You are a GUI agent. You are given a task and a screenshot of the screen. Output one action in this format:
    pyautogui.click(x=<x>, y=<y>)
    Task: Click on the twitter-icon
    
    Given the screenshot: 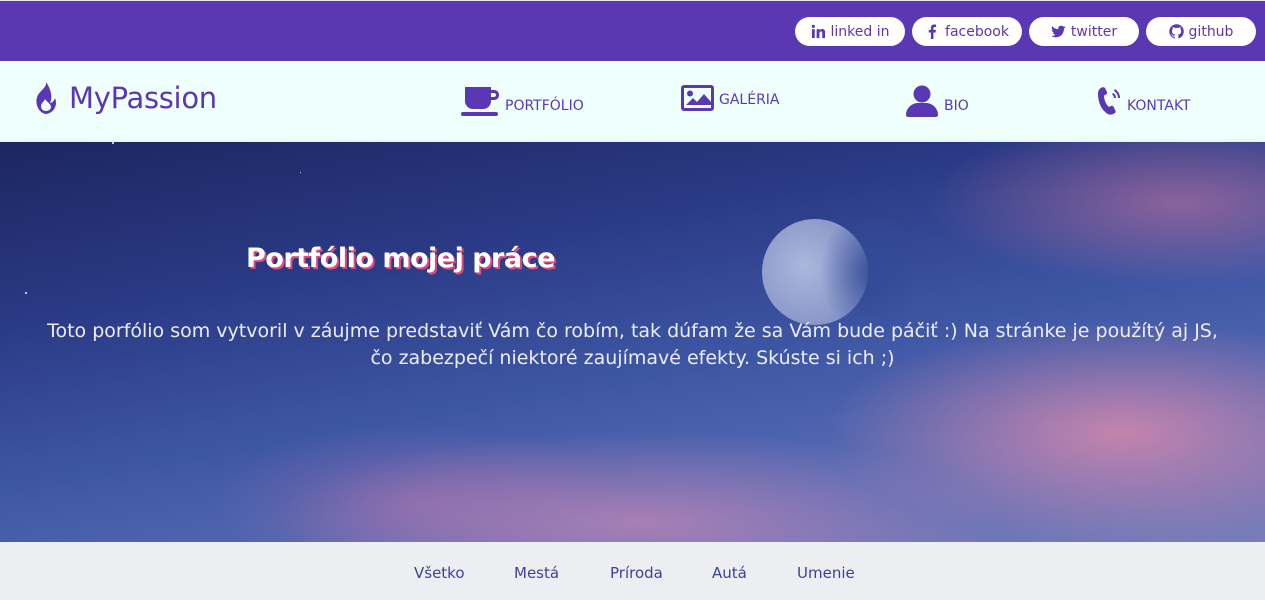 What is the action you would take?
    pyautogui.click(x=1058, y=31)
    